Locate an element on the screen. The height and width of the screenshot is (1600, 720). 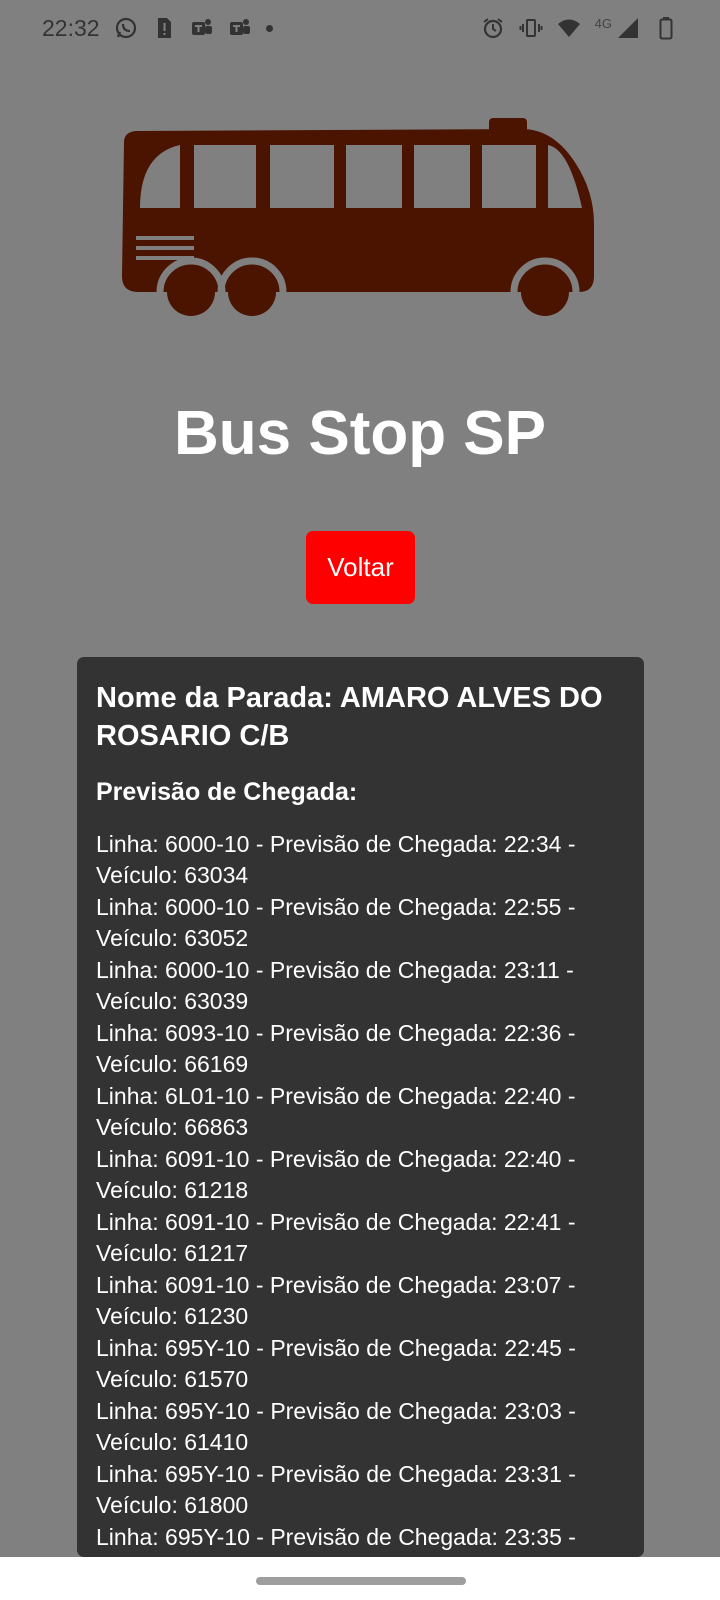
status-time: 22:32 is located at coordinates (71, 27).